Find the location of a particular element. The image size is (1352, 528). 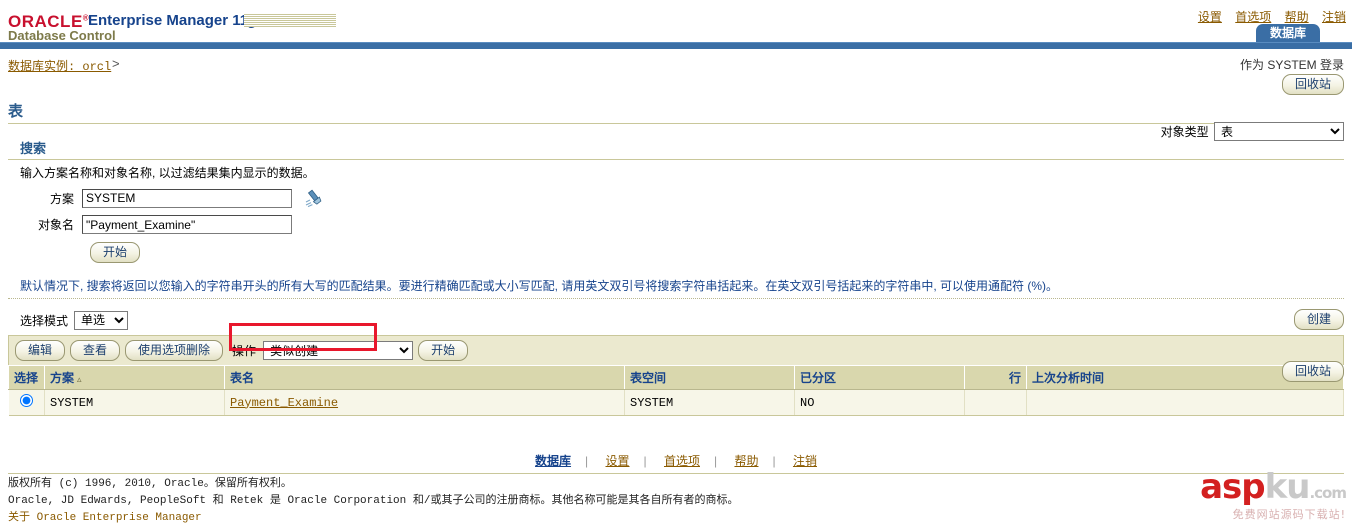

row-rows-cell is located at coordinates (995, 402).